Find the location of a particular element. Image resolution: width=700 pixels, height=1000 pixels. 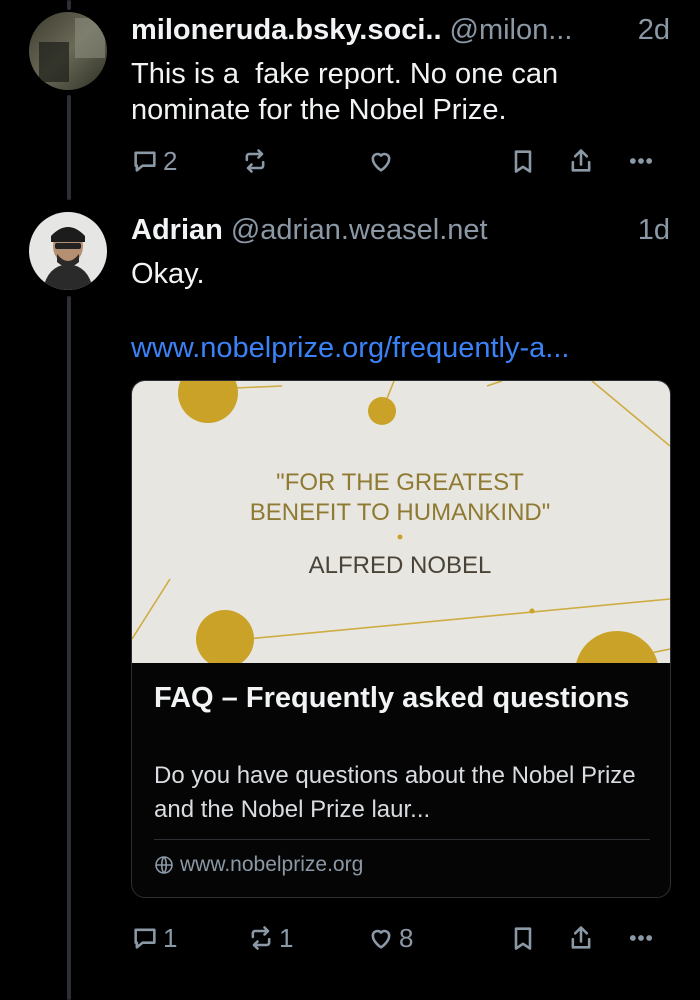

card-image-quote-line2: BENEFIT TO HUMANKIND" is located at coordinates (400, 512).